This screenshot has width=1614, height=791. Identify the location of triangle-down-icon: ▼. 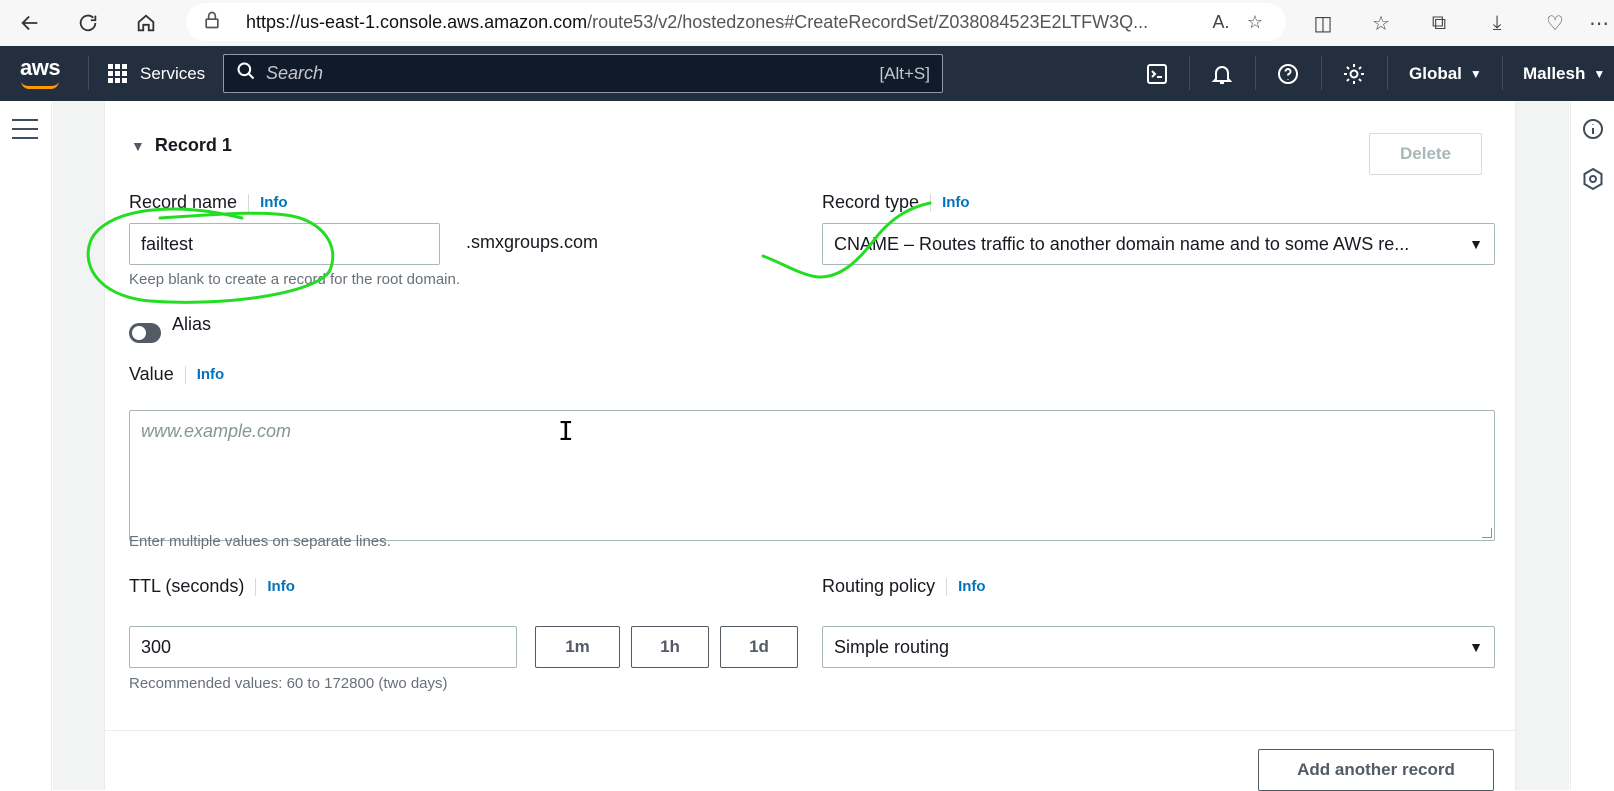
(138, 145).